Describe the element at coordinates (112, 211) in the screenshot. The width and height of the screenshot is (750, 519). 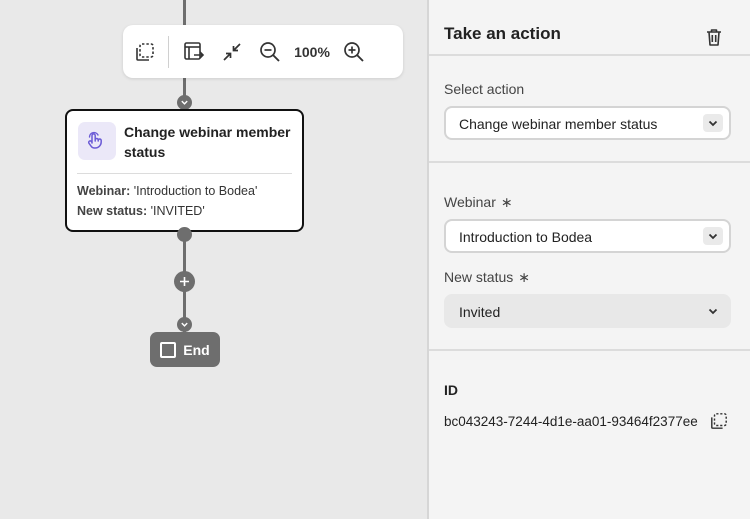
I see `node-status-key: New status:` at that location.